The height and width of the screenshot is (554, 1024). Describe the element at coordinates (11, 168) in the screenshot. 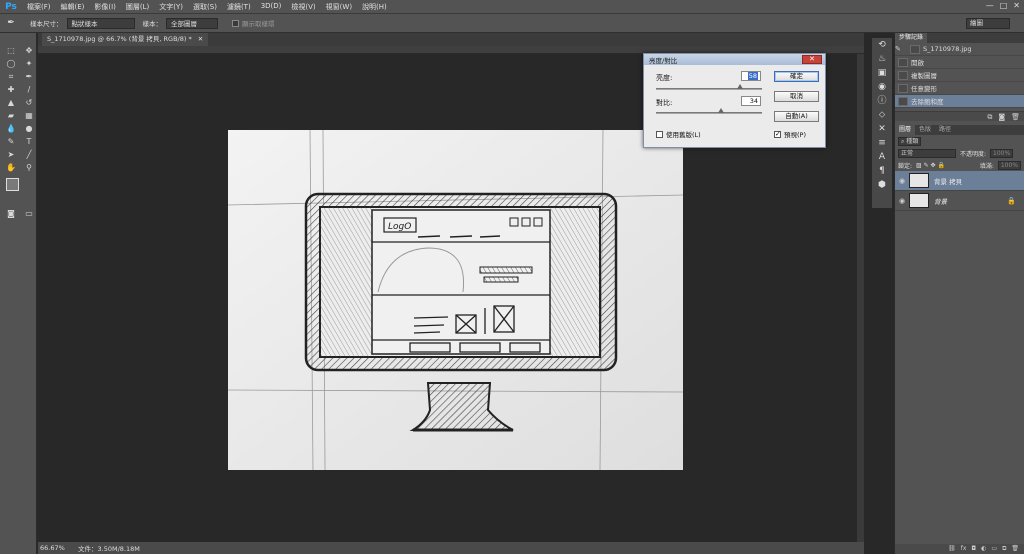

I see `hand-icon: ✋` at that location.